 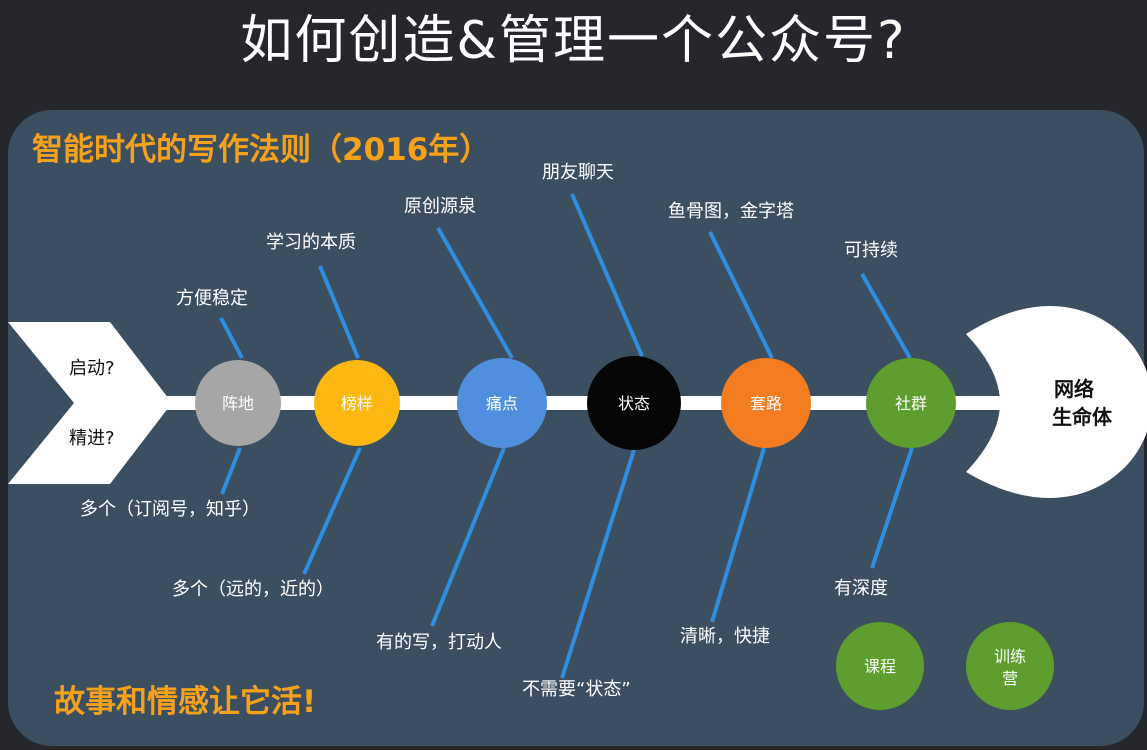 I want to click on bottom-label-5: 有深度, so click(x=861, y=588).